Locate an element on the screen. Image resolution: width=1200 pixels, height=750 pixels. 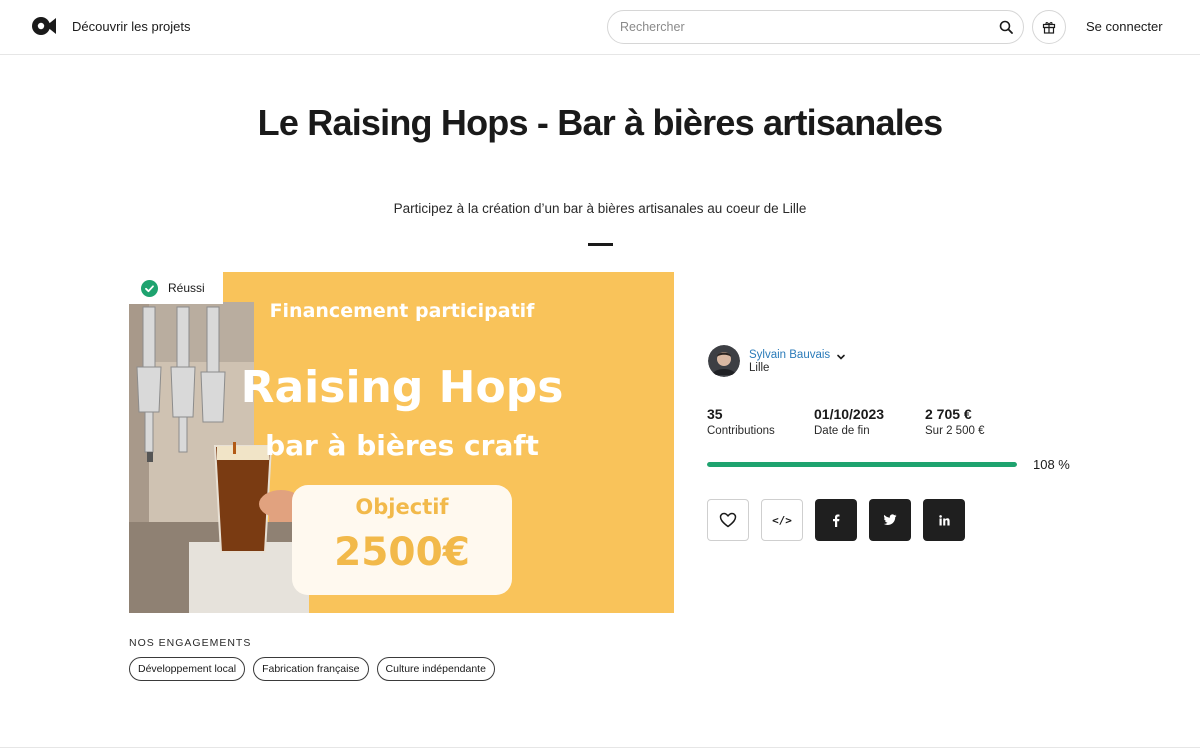
end-date-value: 01/10/2023 is located at coordinates (849, 414).